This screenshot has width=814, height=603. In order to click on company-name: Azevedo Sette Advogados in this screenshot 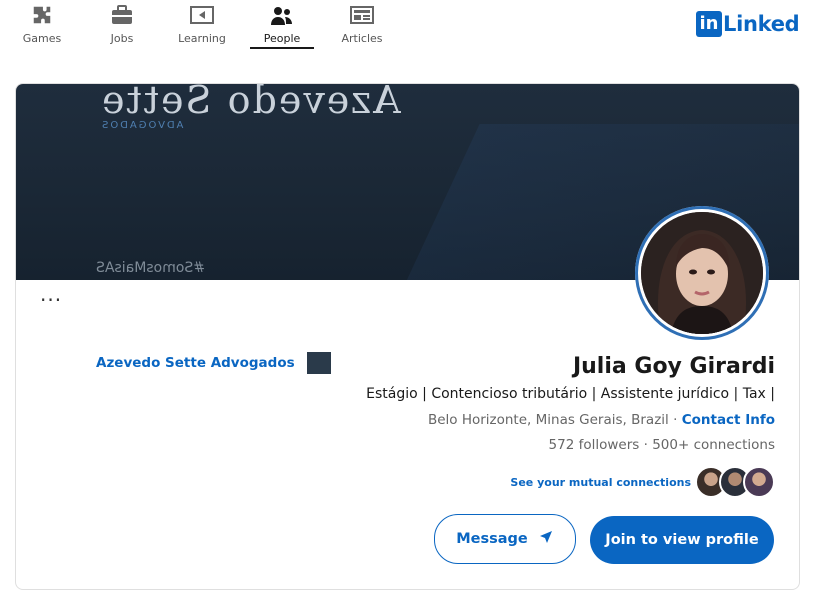, I will do `click(195, 363)`.